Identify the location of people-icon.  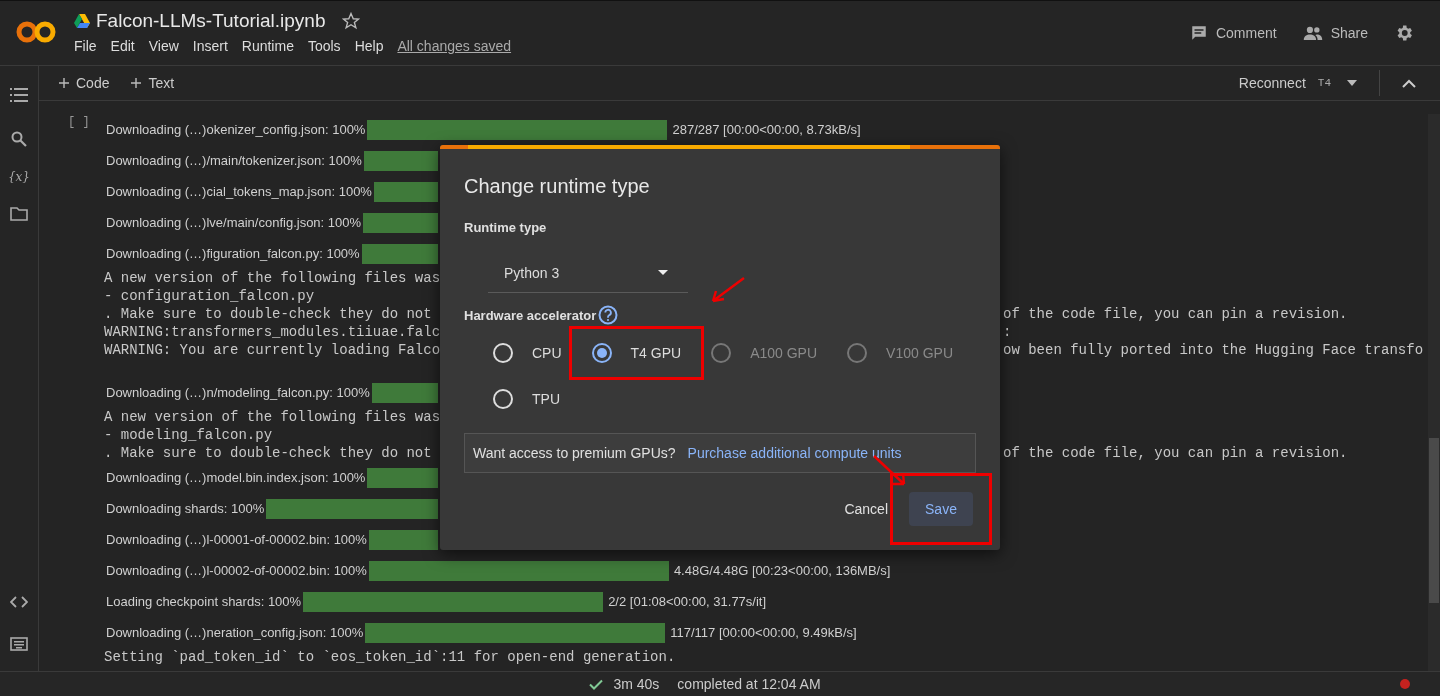
(1312, 33).